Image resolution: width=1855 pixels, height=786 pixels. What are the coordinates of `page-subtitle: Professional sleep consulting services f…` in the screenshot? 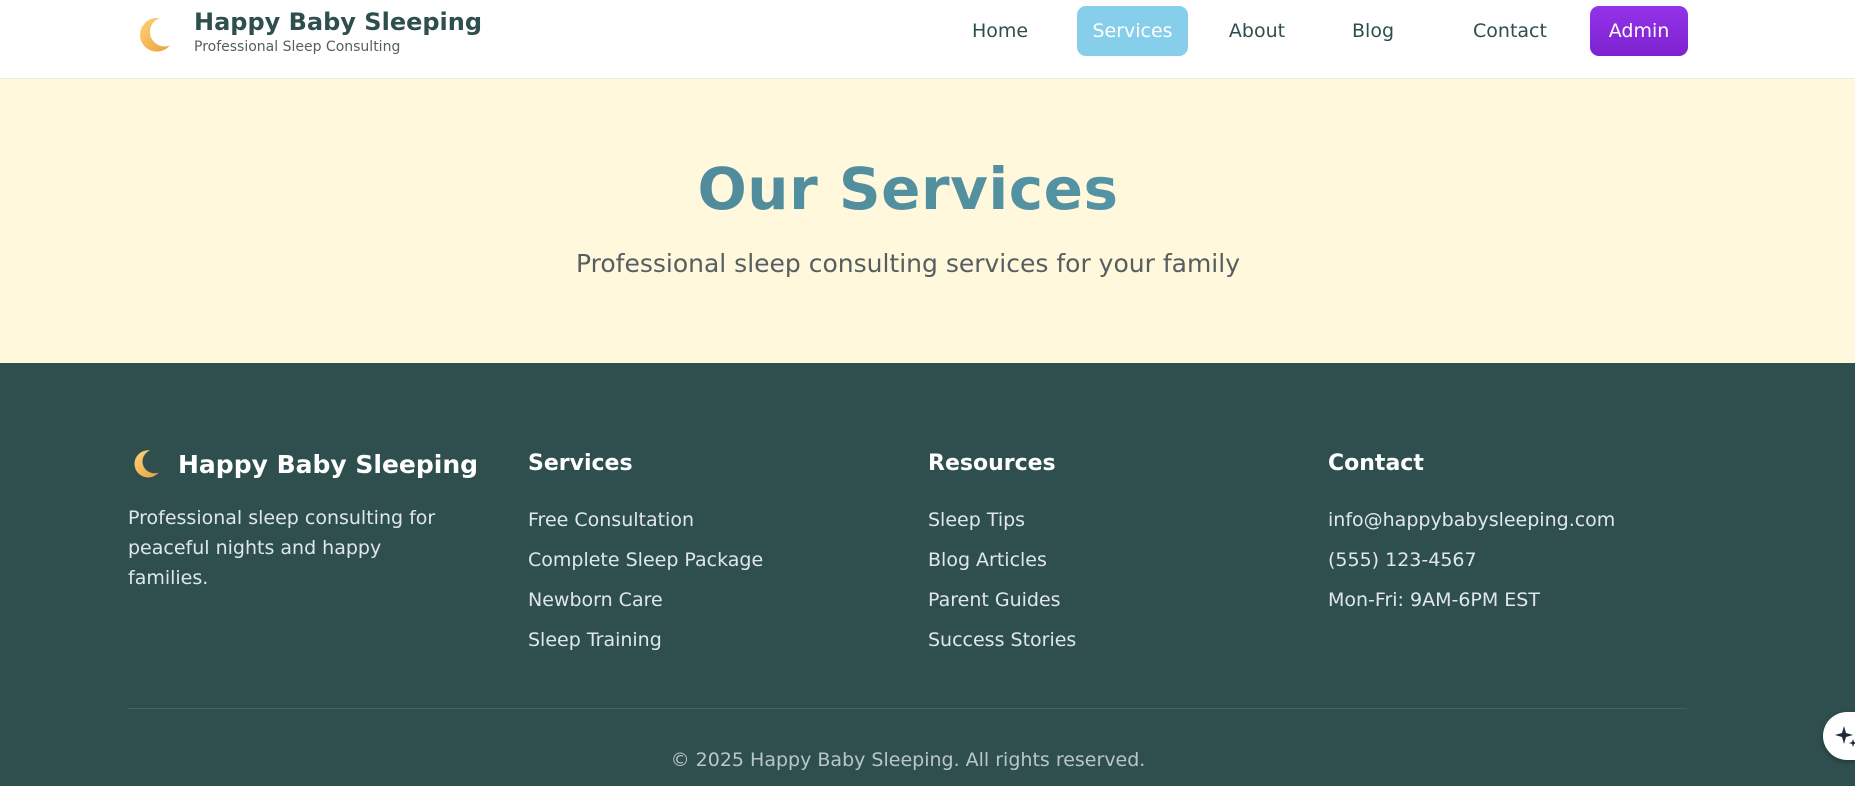 It's located at (907, 263).